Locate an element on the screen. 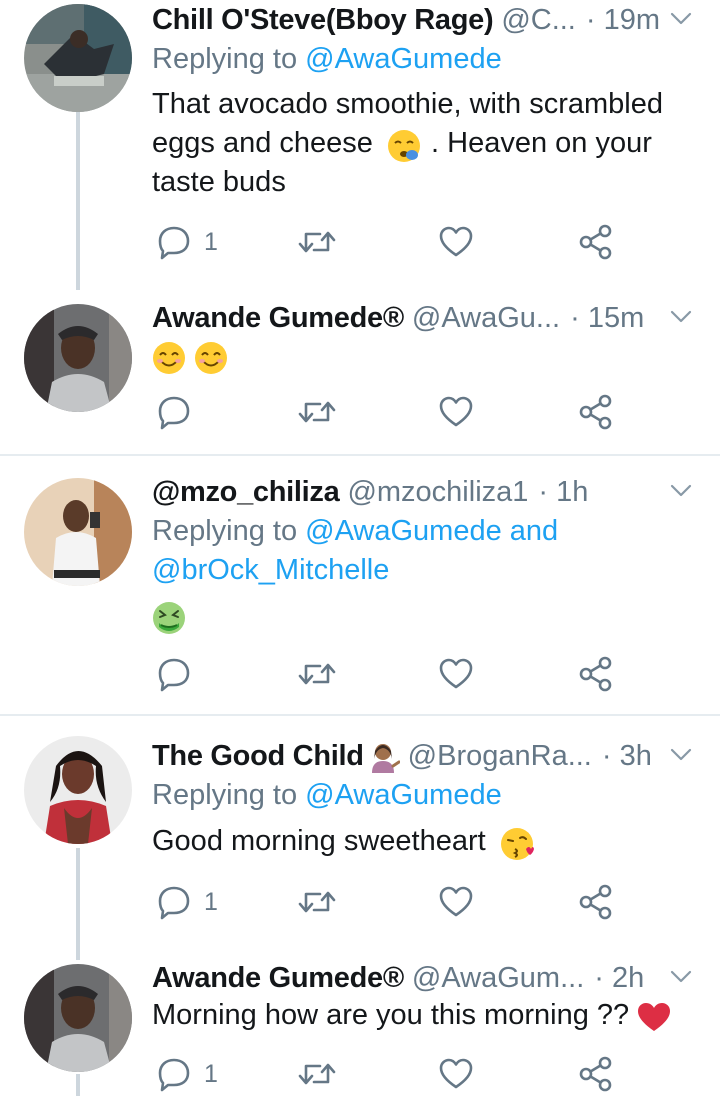 The image size is (720, 1096). tweet-text-line: taste buds is located at coordinates (219, 182).